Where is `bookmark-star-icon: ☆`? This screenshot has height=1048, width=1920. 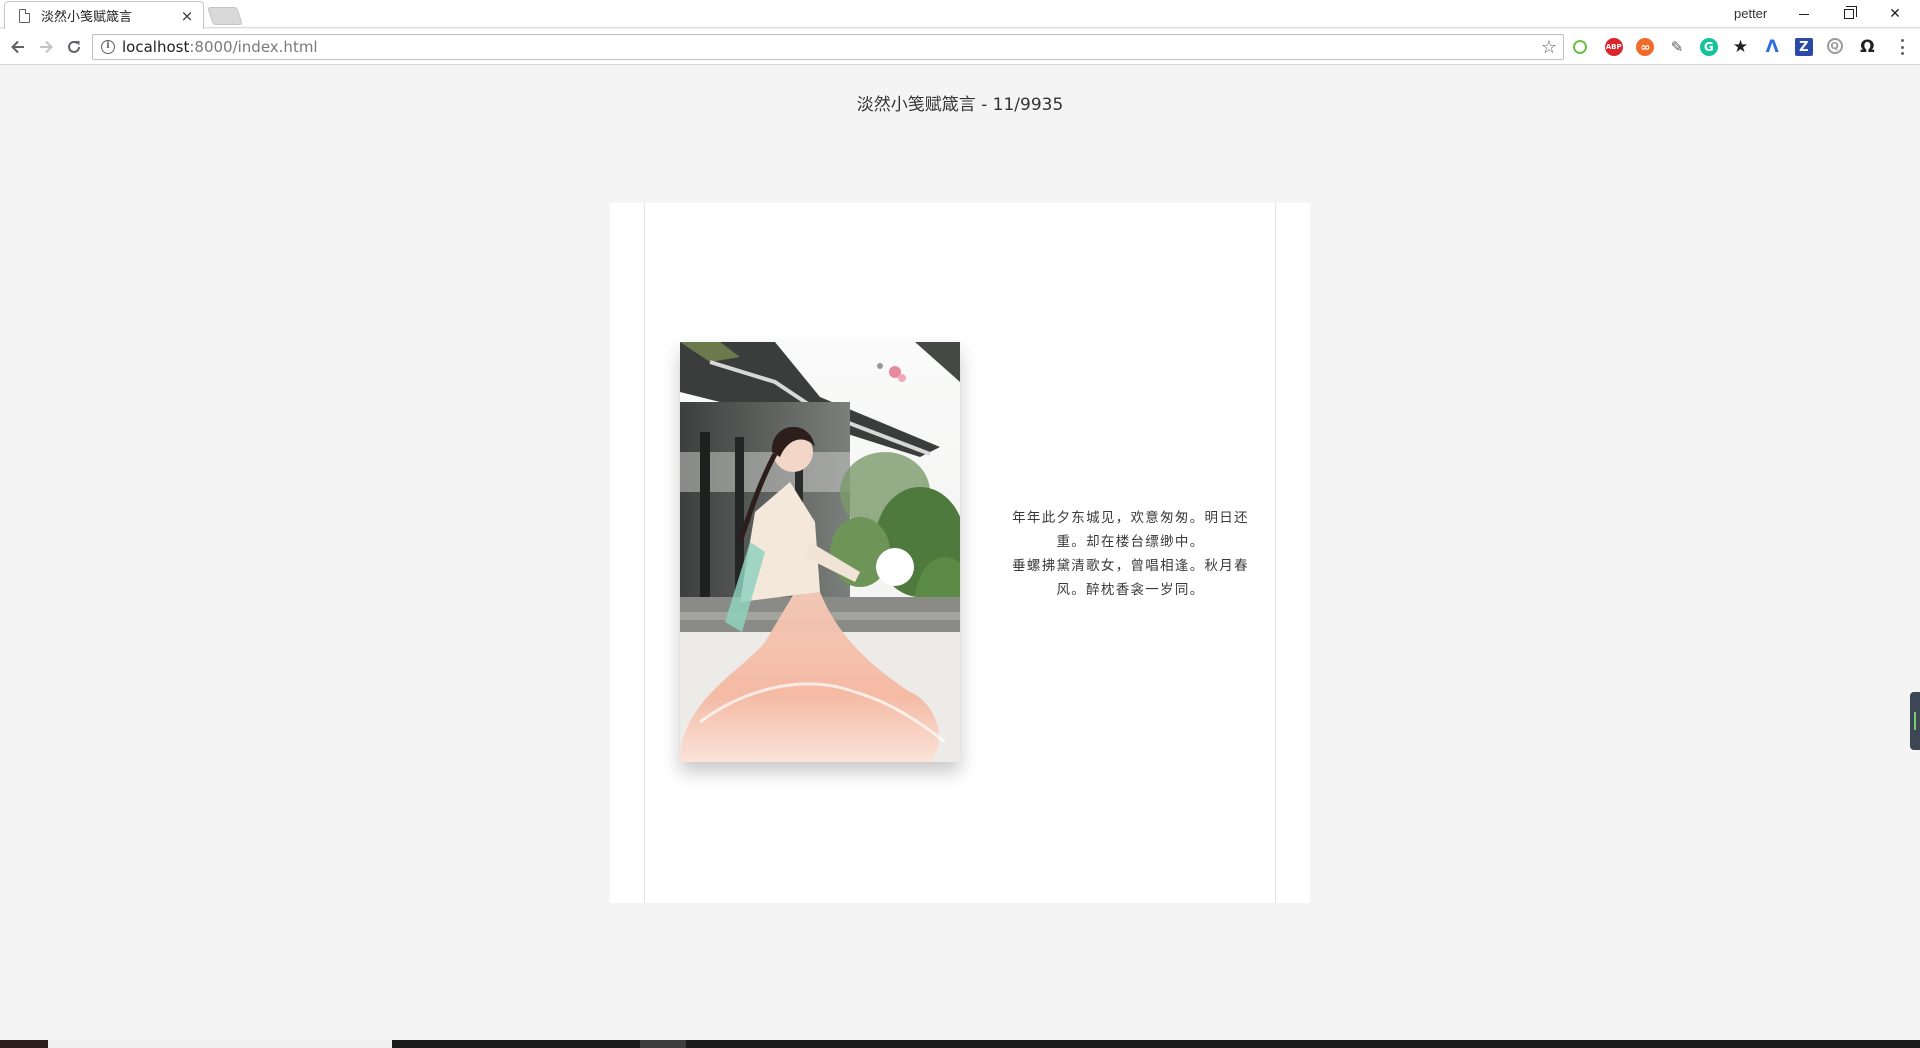
bookmark-star-icon: ☆ is located at coordinates (1549, 47).